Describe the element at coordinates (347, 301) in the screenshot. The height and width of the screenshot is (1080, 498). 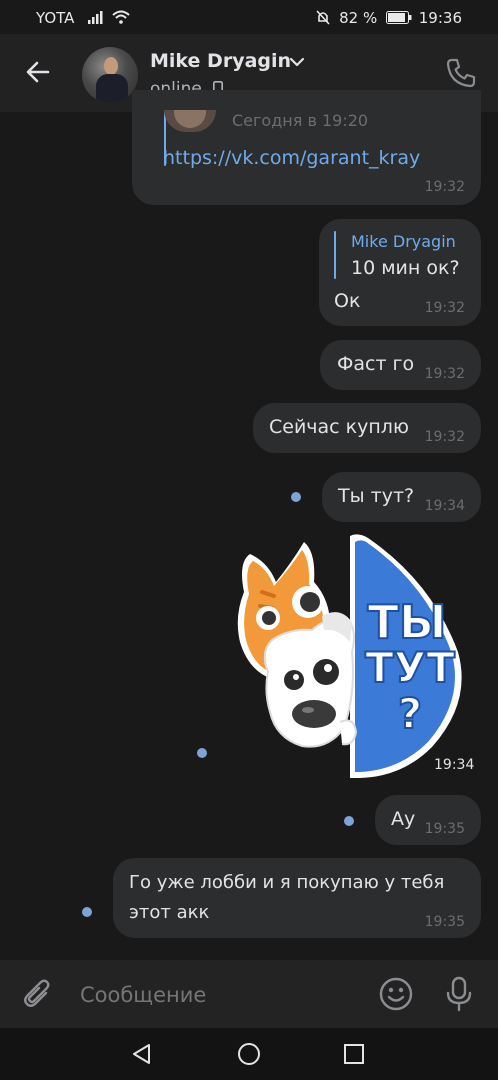
I see `message-text: Ок` at that location.